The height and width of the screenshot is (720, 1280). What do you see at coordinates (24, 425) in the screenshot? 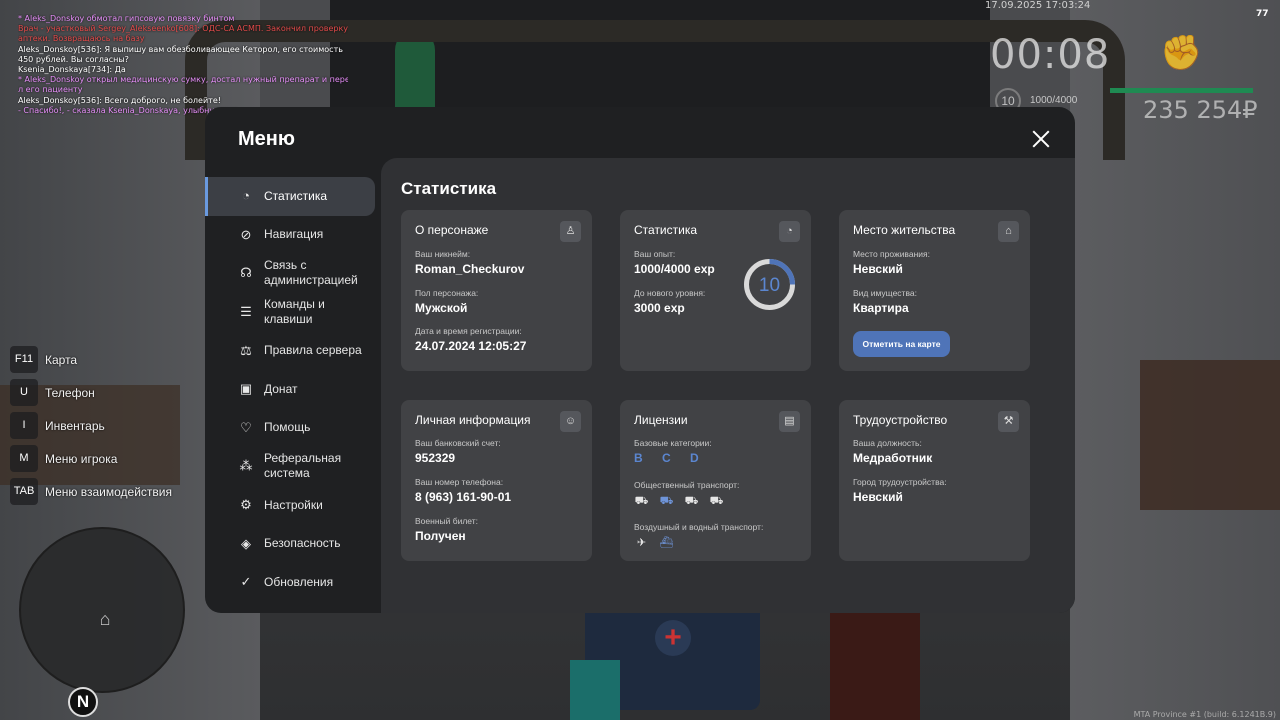
I see `keybind-key: I` at bounding box center [24, 425].